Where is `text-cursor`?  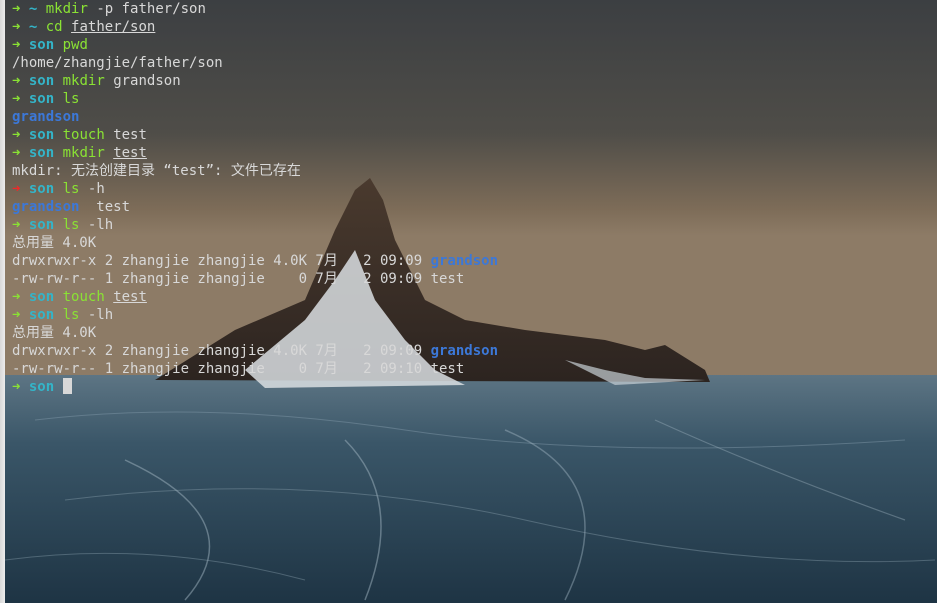 text-cursor is located at coordinates (67, 386).